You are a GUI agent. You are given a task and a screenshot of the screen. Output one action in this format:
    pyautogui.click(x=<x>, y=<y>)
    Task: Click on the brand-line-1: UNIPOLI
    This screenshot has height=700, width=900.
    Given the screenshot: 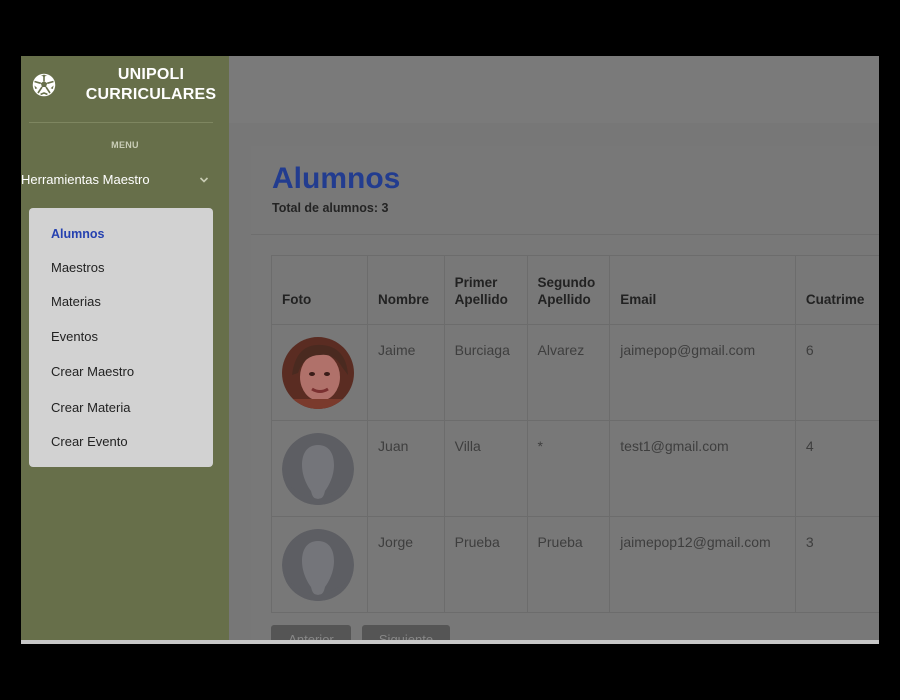 What is the action you would take?
    pyautogui.click(x=151, y=74)
    